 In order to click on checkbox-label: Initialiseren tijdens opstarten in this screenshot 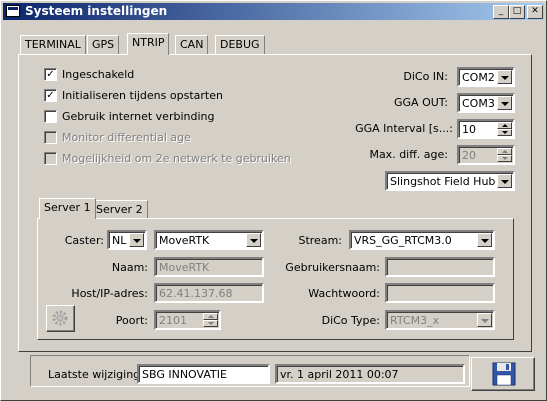, I will do `click(142, 95)`.